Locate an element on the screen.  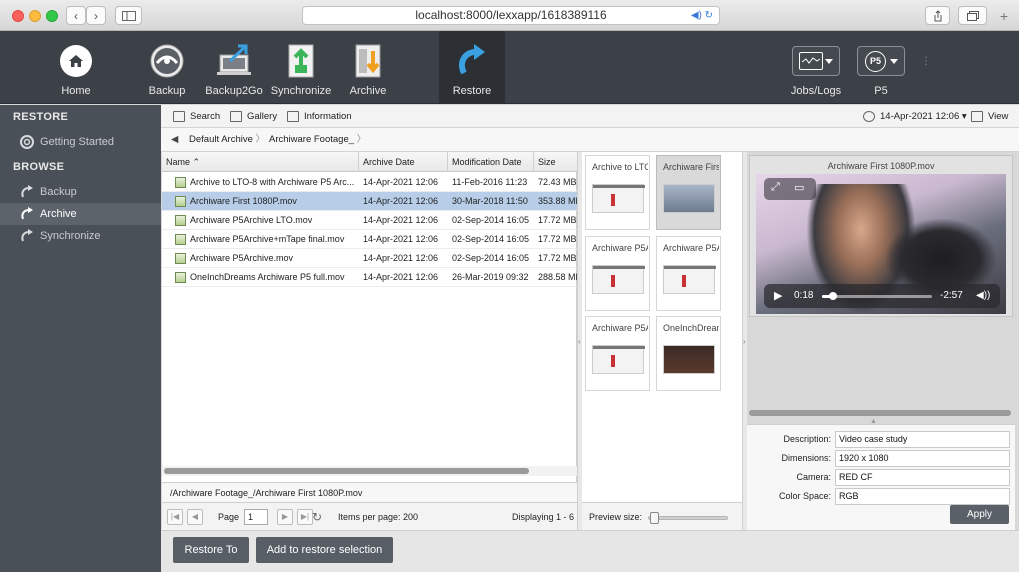
nav-backup: Backup is located at coordinates (167, 67).